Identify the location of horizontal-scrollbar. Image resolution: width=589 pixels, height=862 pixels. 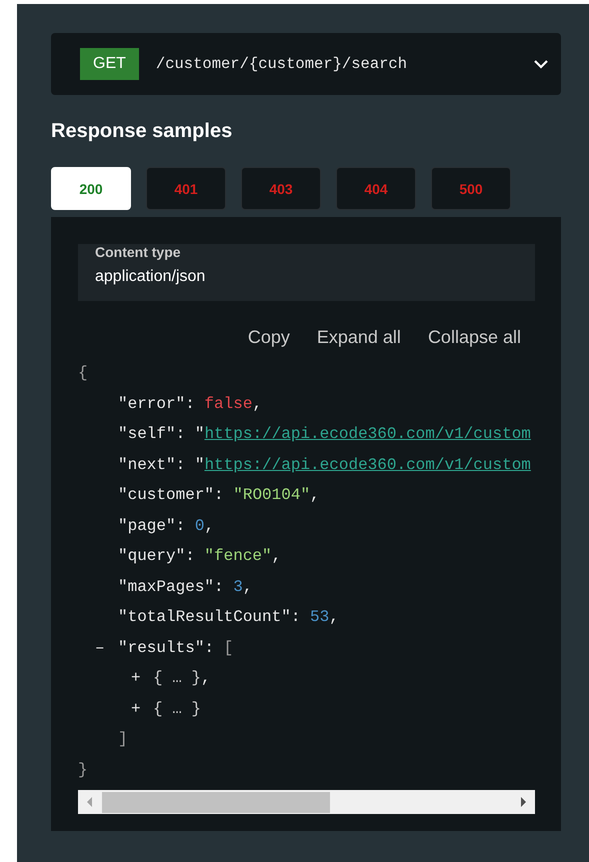
(306, 802).